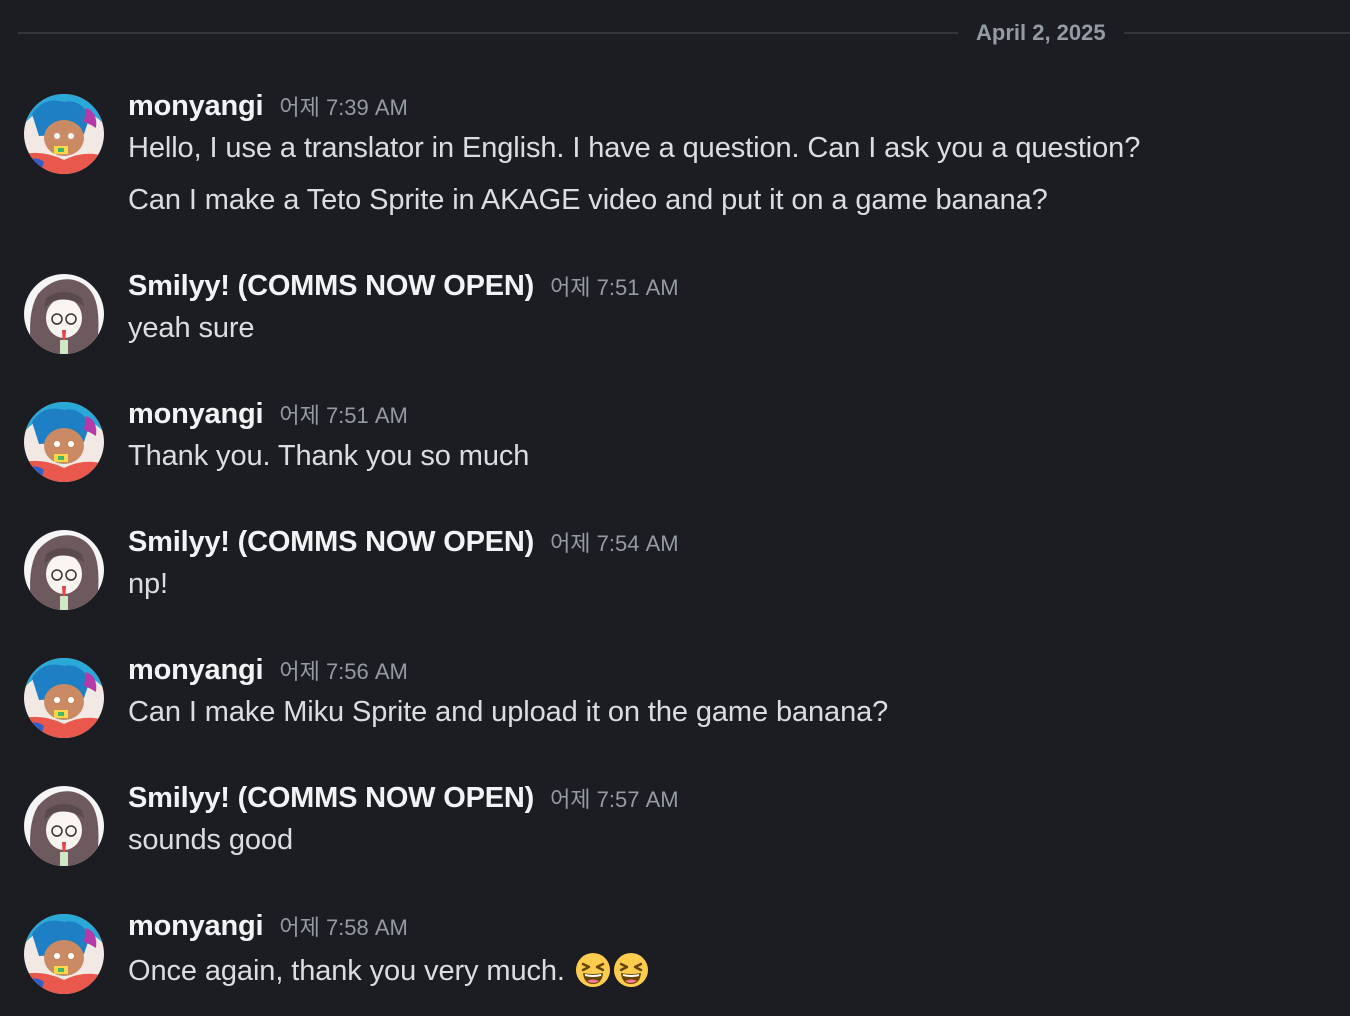 This screenshot has height=1016, width=1350. What do you see at coordinates (614, 543) in the screenshot?
I see `message-timestamp: 어제 7:54 AM` at bounding box center [614, 543].